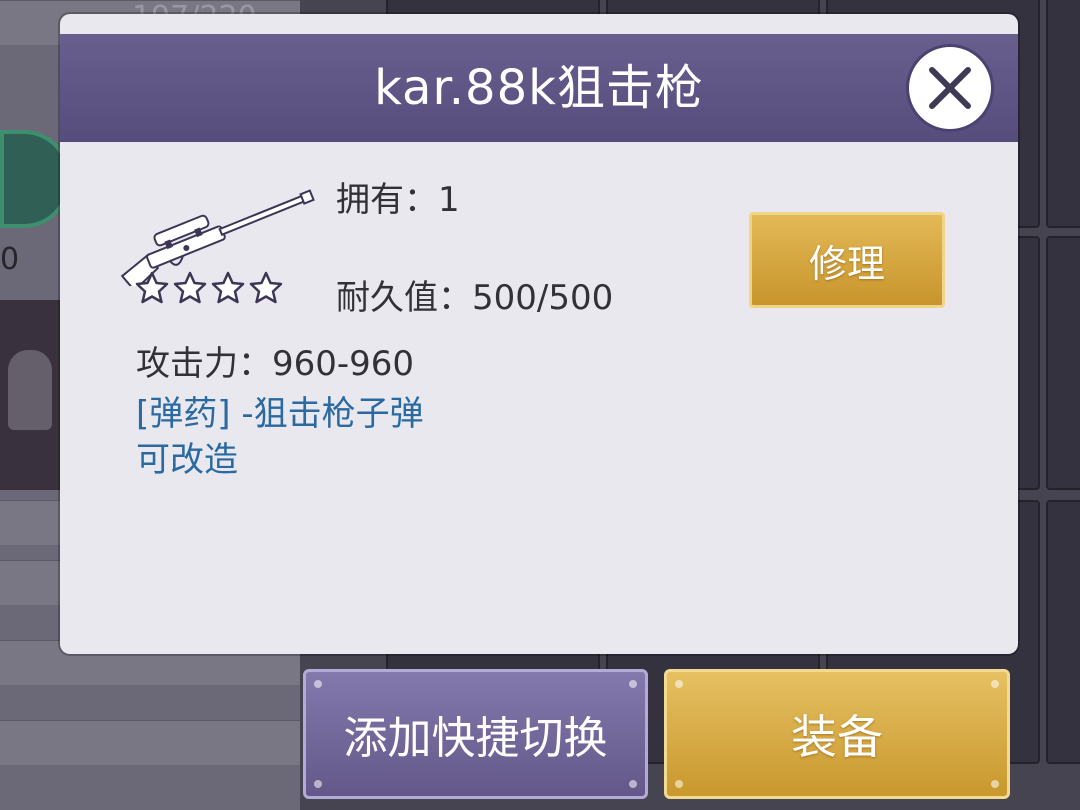 This screenshot has width=1080, height=810. I want to click on sidebar-band, so click(150, 742).